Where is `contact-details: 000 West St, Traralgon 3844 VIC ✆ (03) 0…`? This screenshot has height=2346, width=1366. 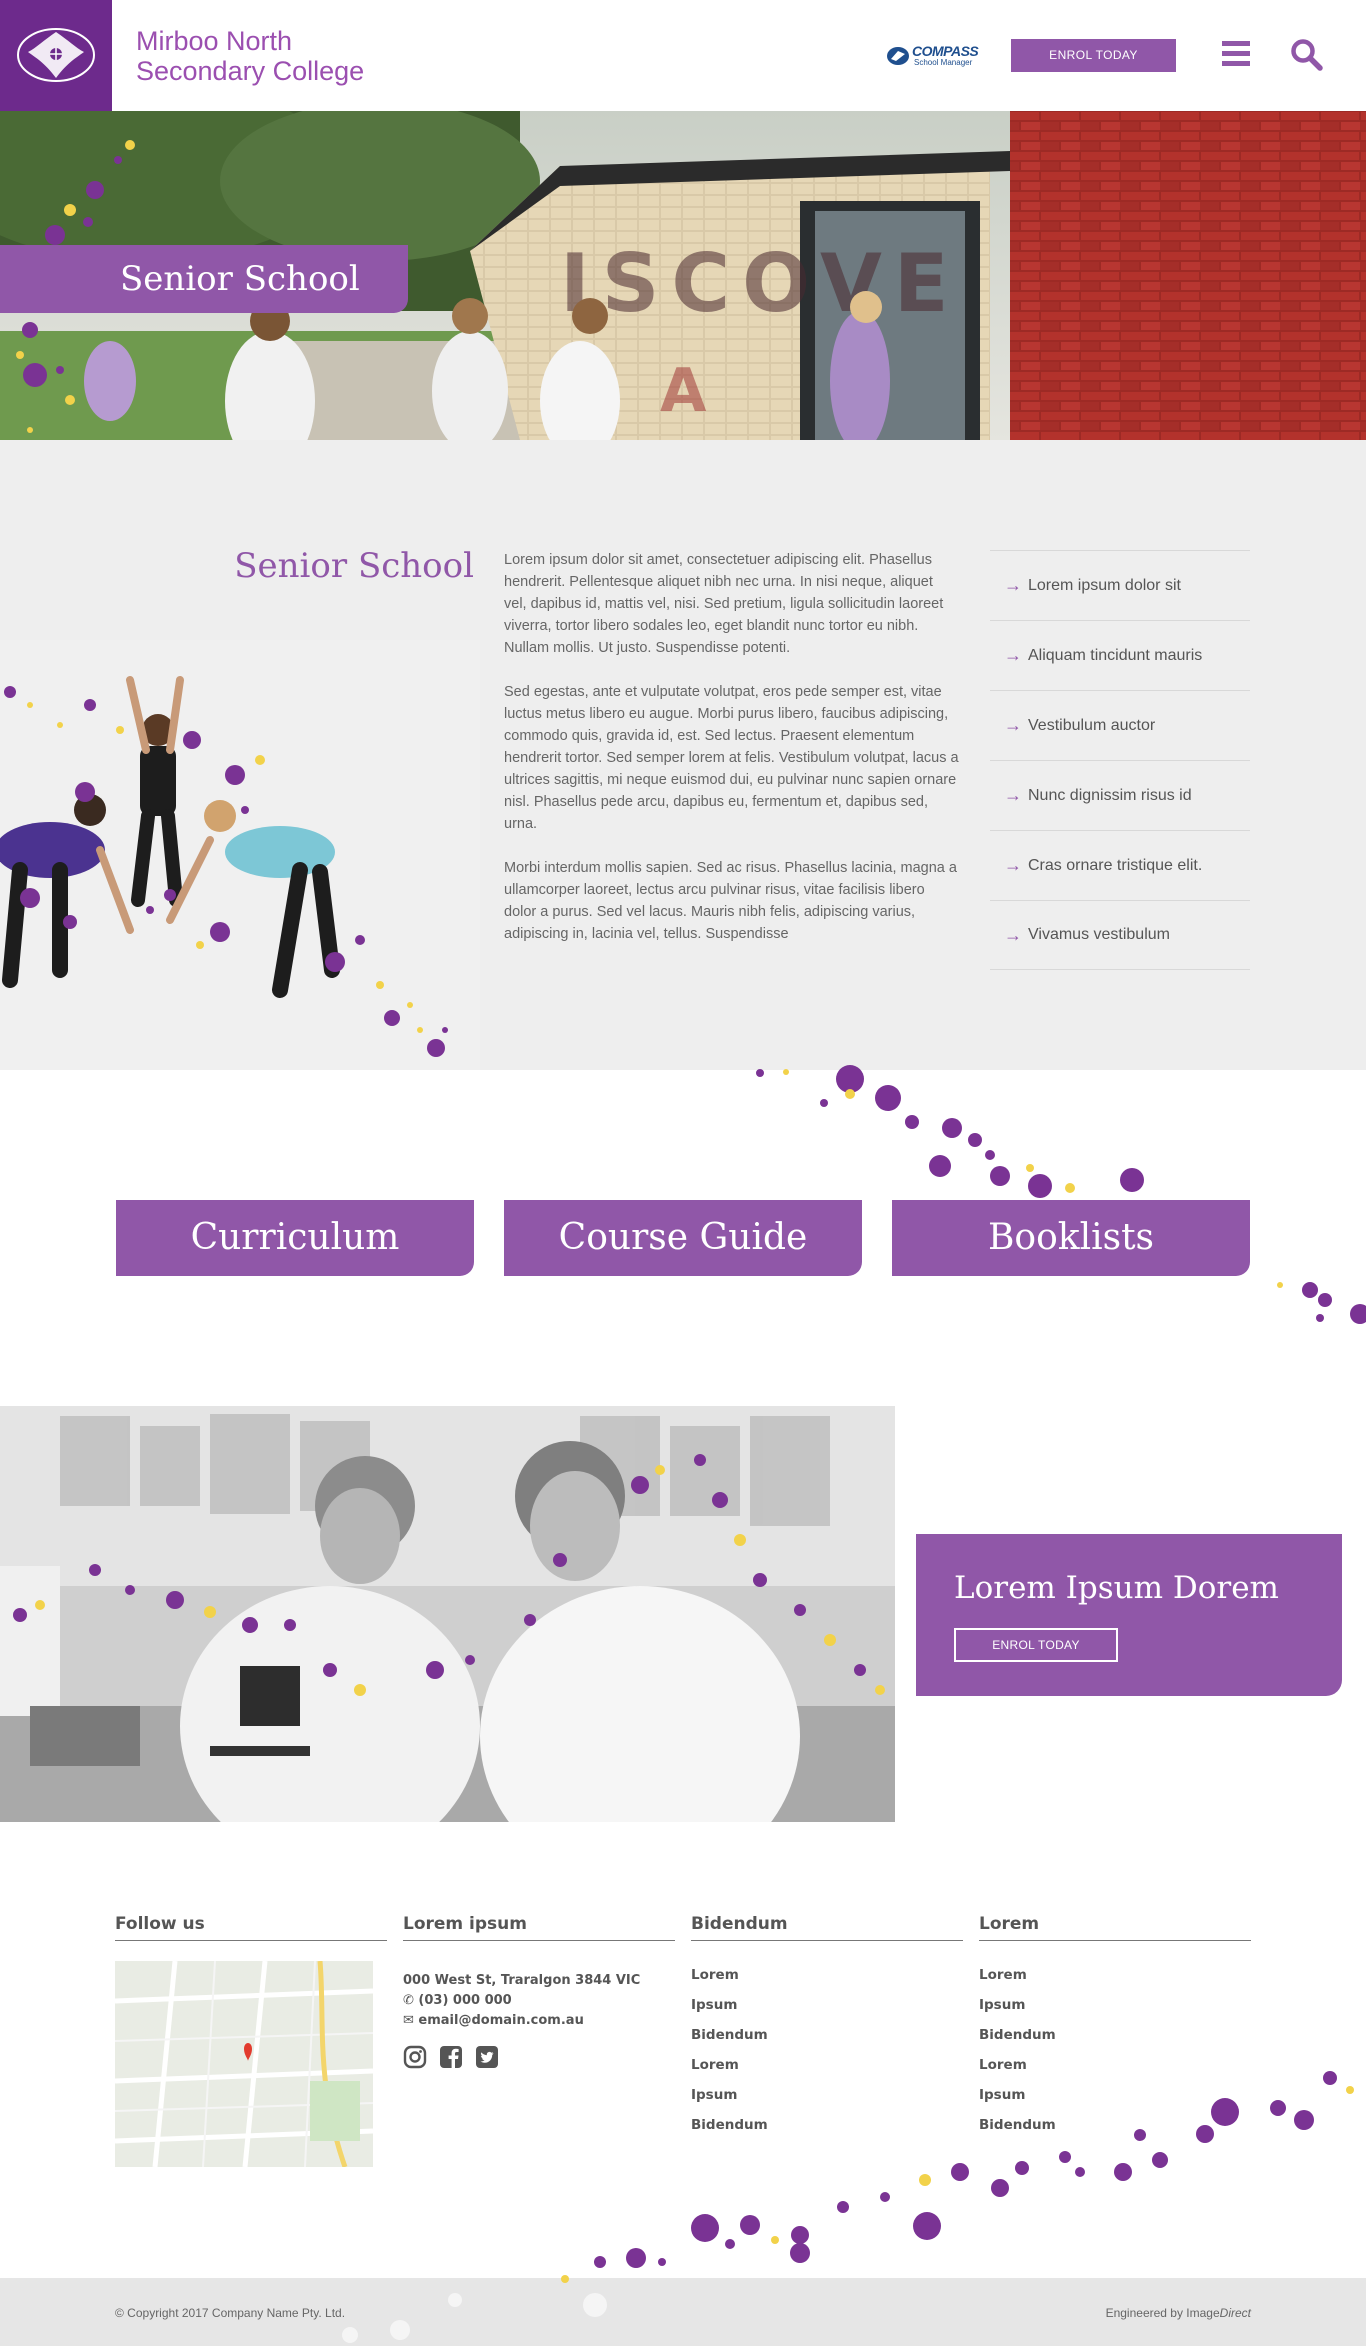 contact-details: 000 West St, Traralgon 3844 VIC ✆ (03) 0… is located at coordinates (539, 2001).